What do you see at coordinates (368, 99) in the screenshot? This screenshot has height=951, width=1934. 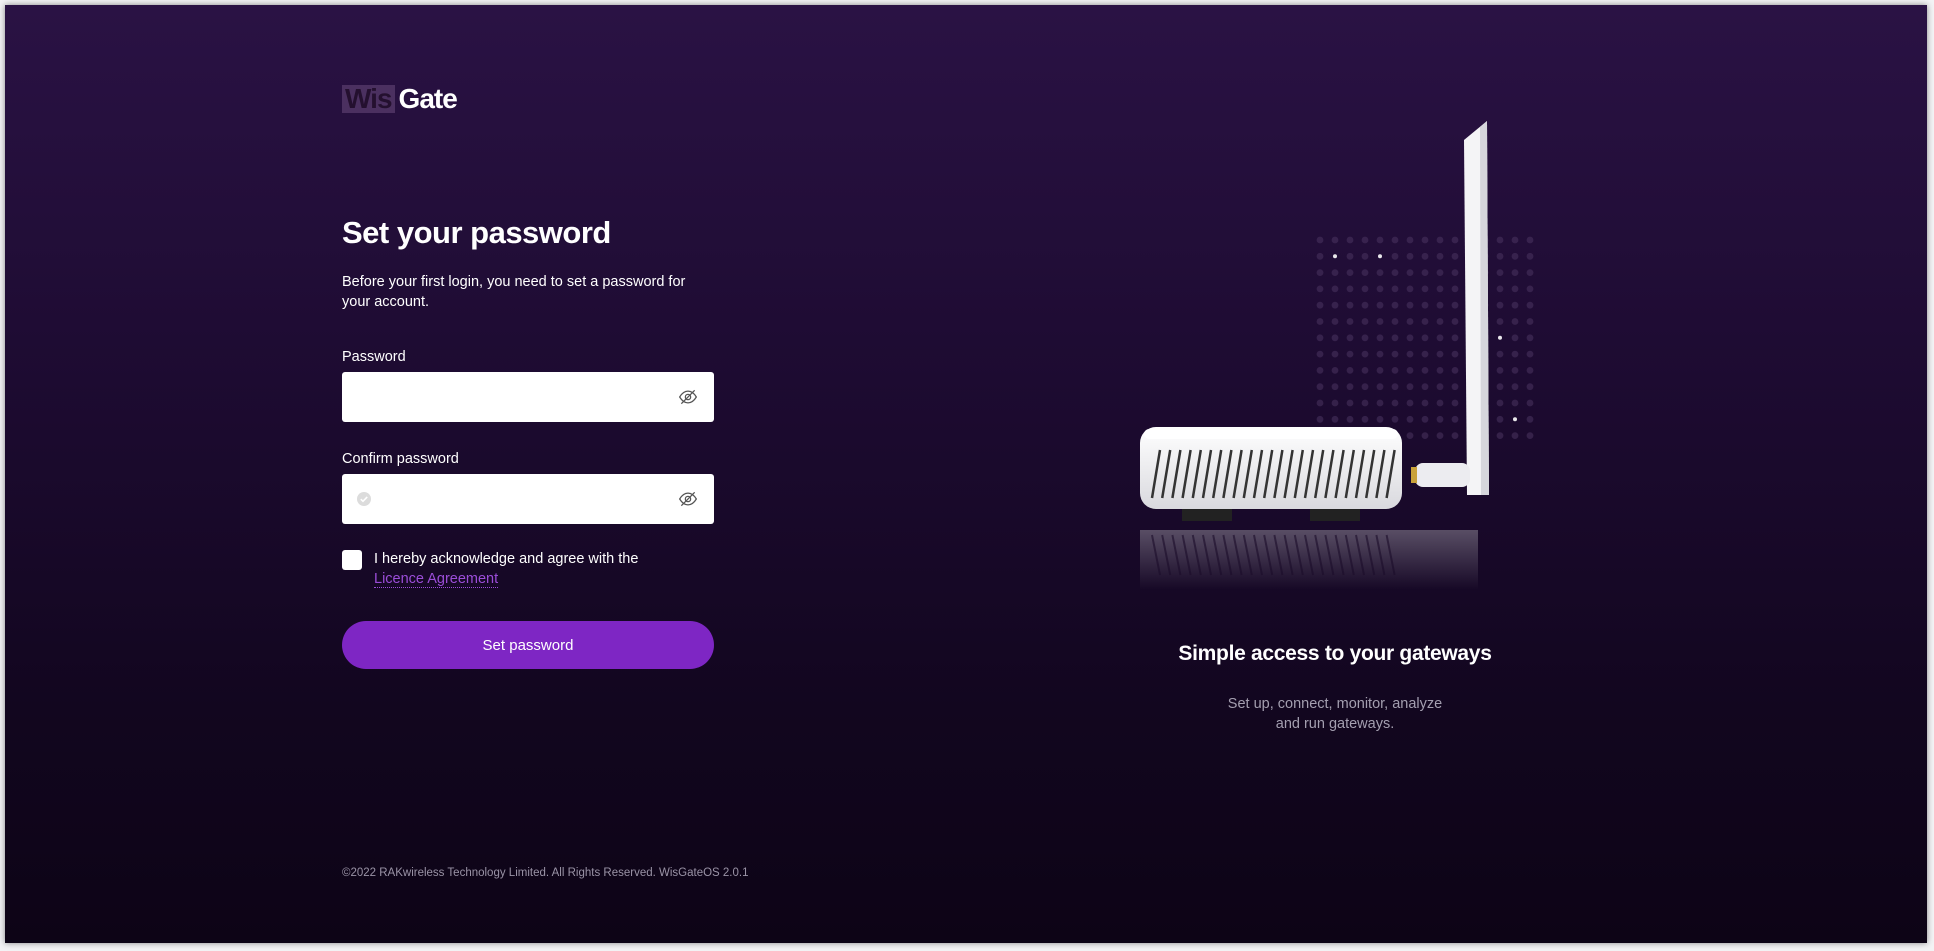 I see `logo-wis: Wis` at bounding box center [368, 99].